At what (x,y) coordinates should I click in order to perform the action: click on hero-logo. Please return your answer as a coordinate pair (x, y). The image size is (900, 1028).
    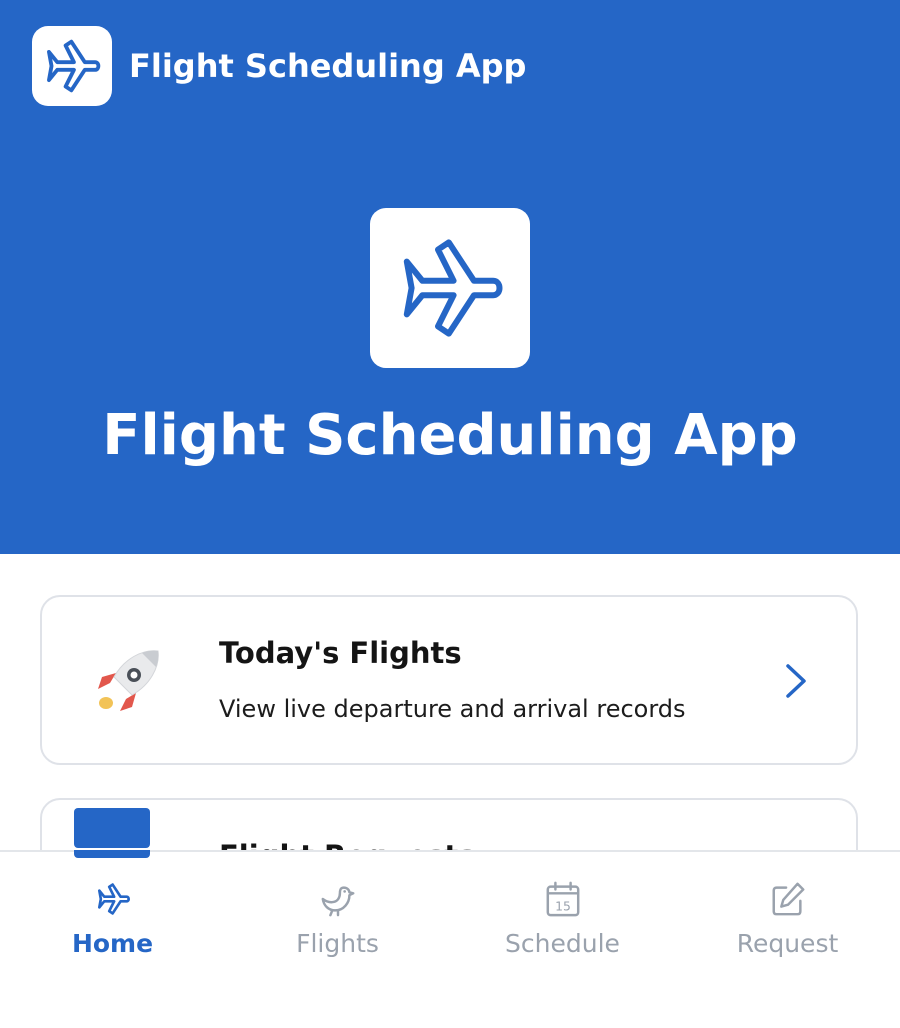
    Looking at the image, I should click on (450, 288).